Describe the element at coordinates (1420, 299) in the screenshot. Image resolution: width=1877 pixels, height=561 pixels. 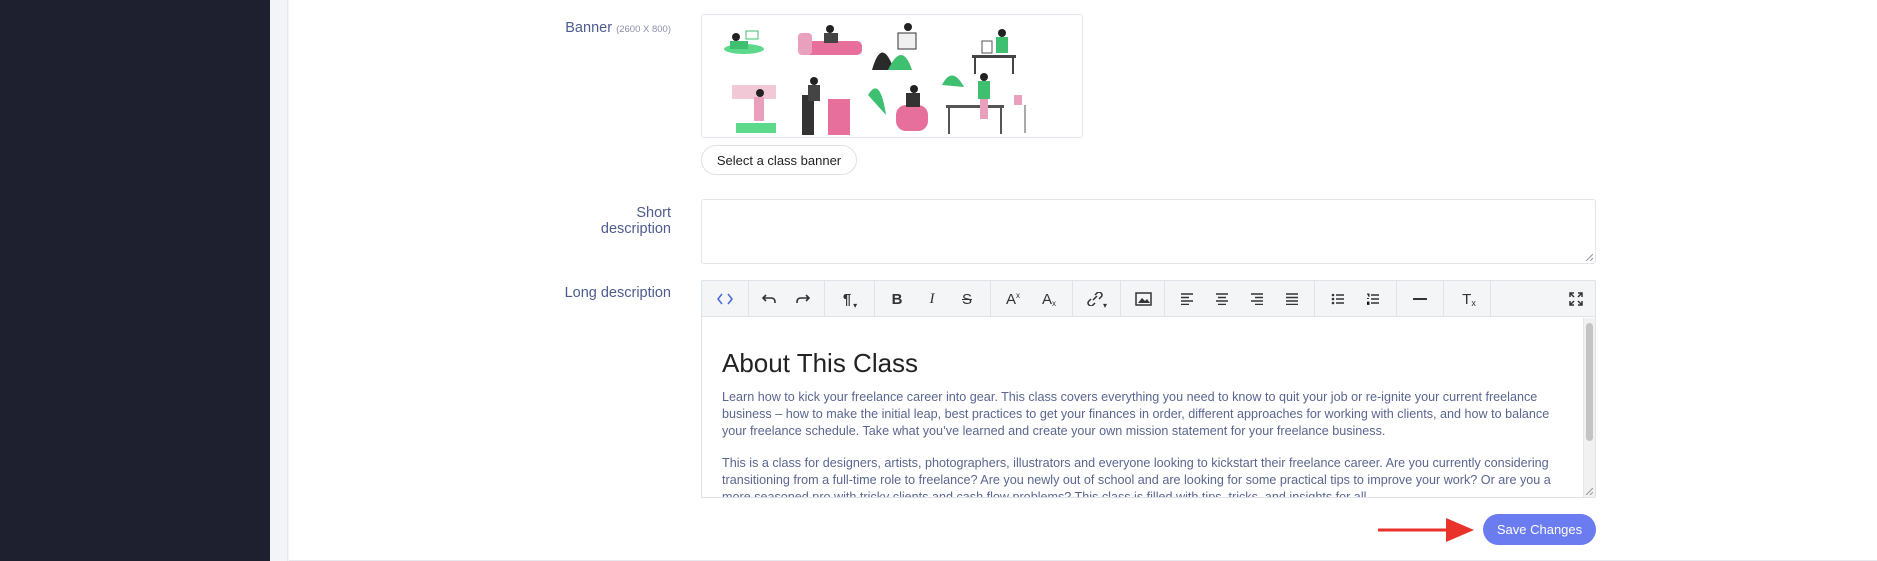
I see `horizontal-rule-icon` at that location.